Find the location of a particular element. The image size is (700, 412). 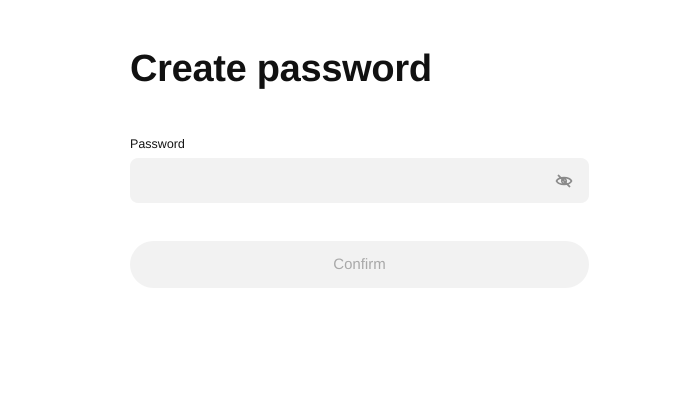

eye-slash-icon is located at coordinates (564, 181).